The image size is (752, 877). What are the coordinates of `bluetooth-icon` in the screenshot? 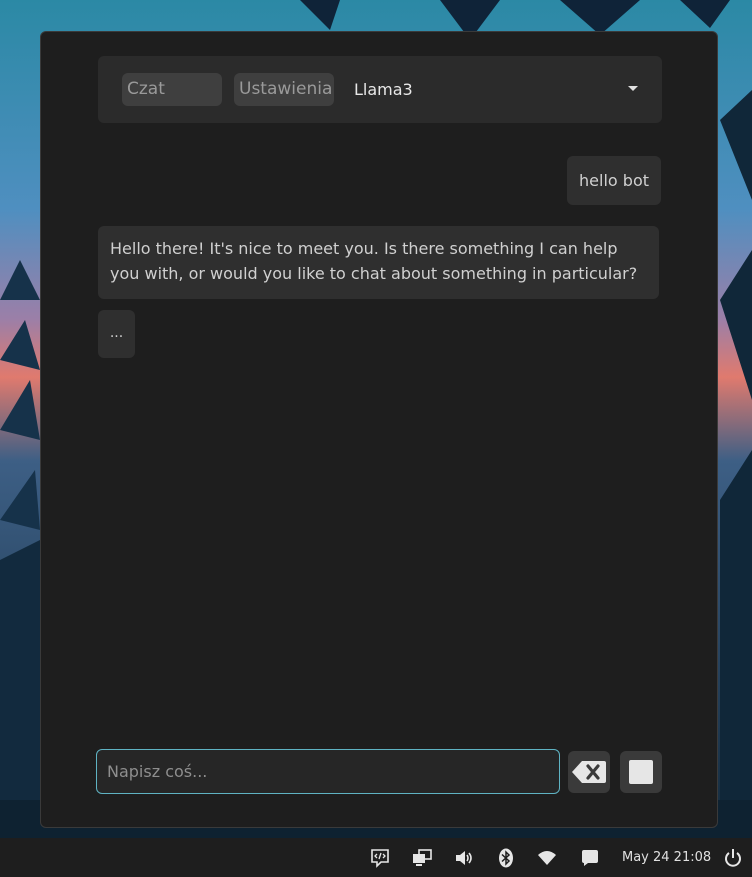 It's located at (506, 858).